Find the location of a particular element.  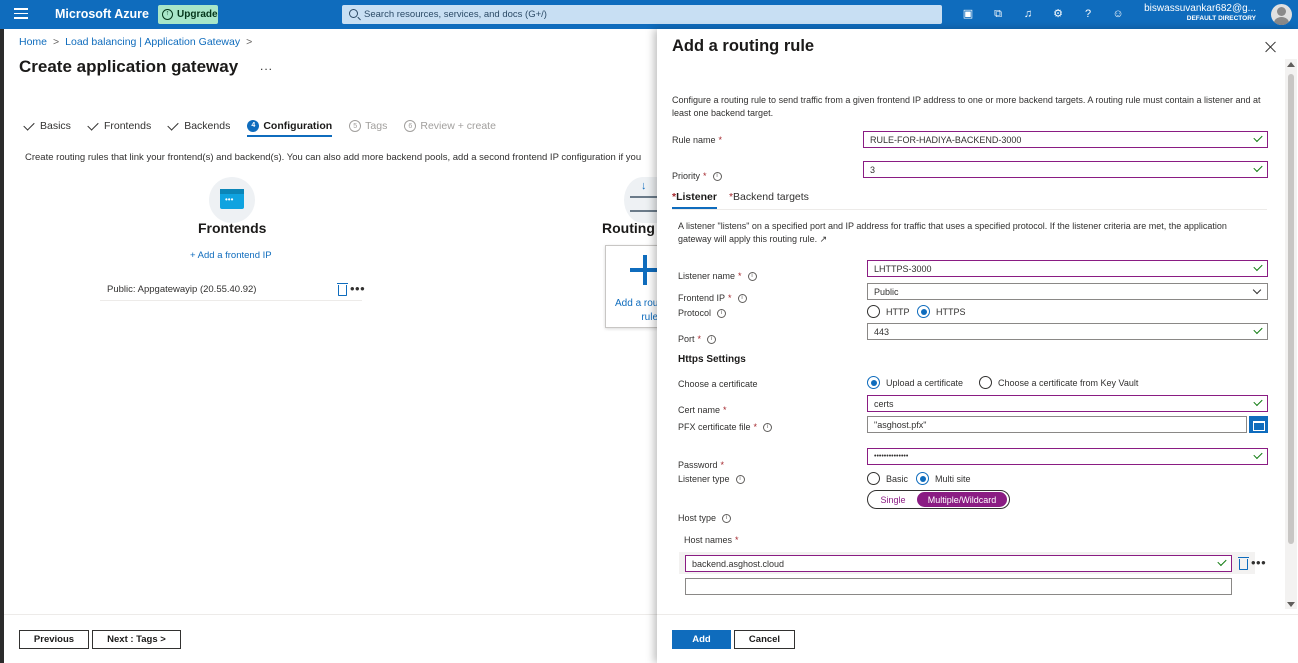

frontend-list-item: Public: Appgatewayip (20.55.40.92) ••• is located at coordinates (232, 290).